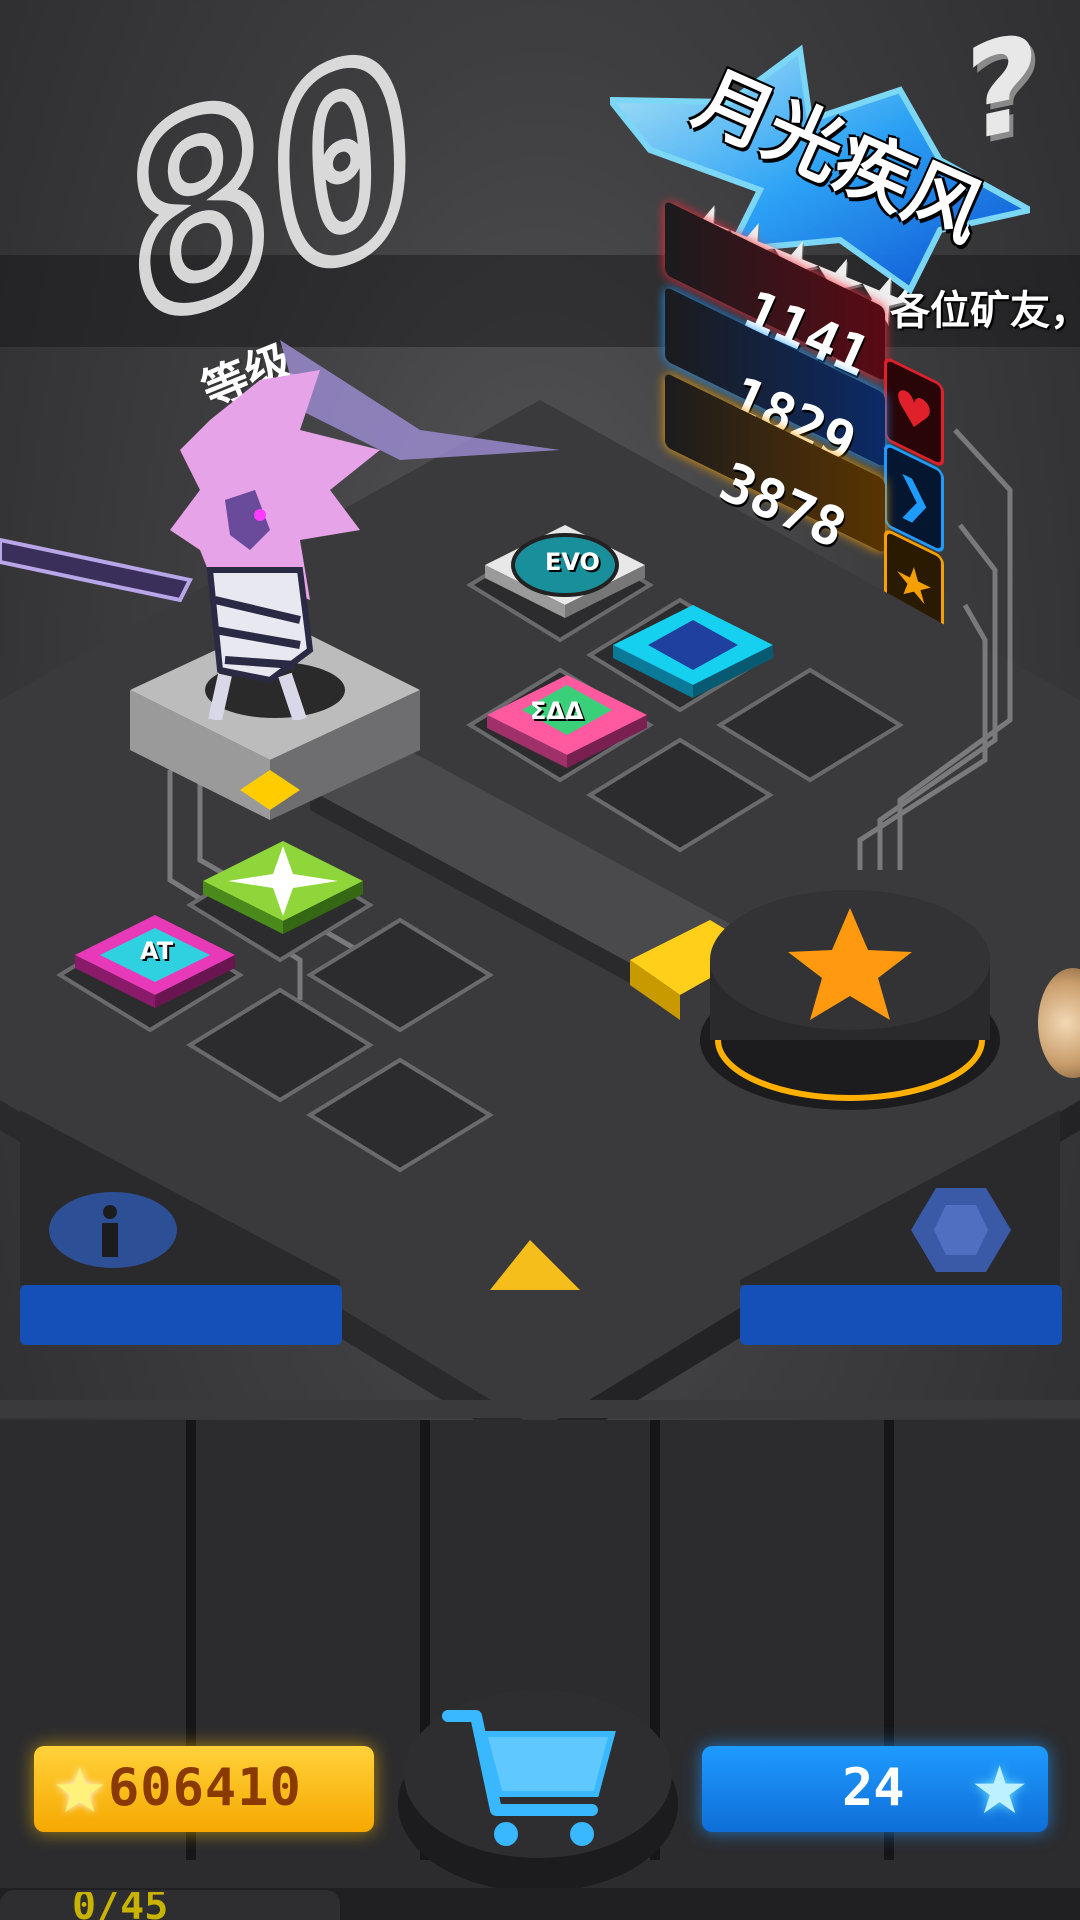 This screenshot has height=1920, width=1080. Describe the element at coordinates (538, 1774) in the screenshot. I see `shop-cart-button` at that location.